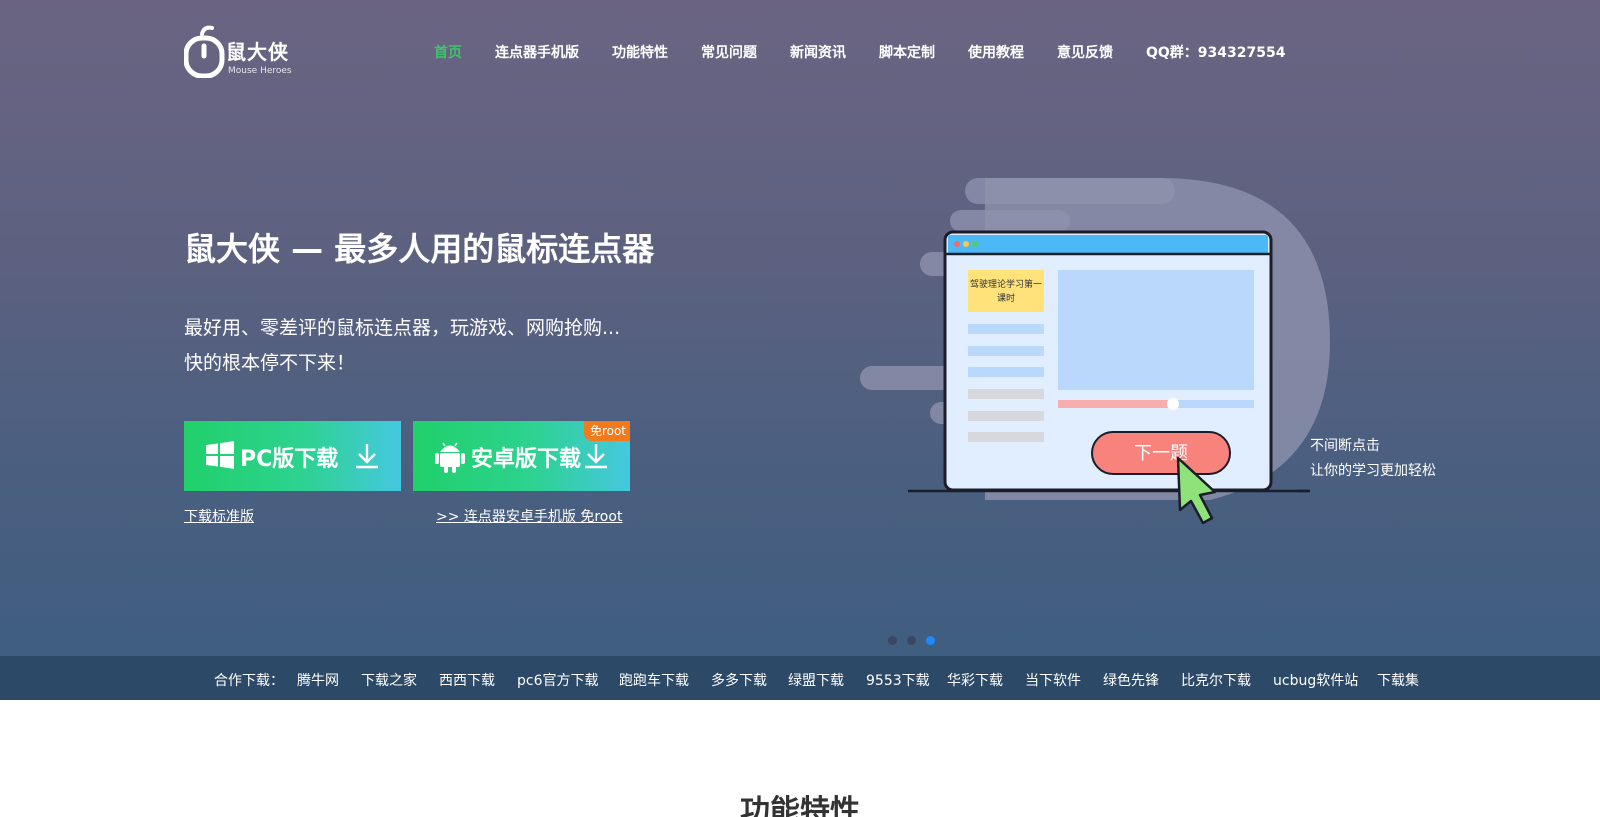  What do you see at coordinates (270, 363) in the screenshot?
I see `hero-subtitle-line2: 快的根本停不下来！` at bounding box center [270, 363].